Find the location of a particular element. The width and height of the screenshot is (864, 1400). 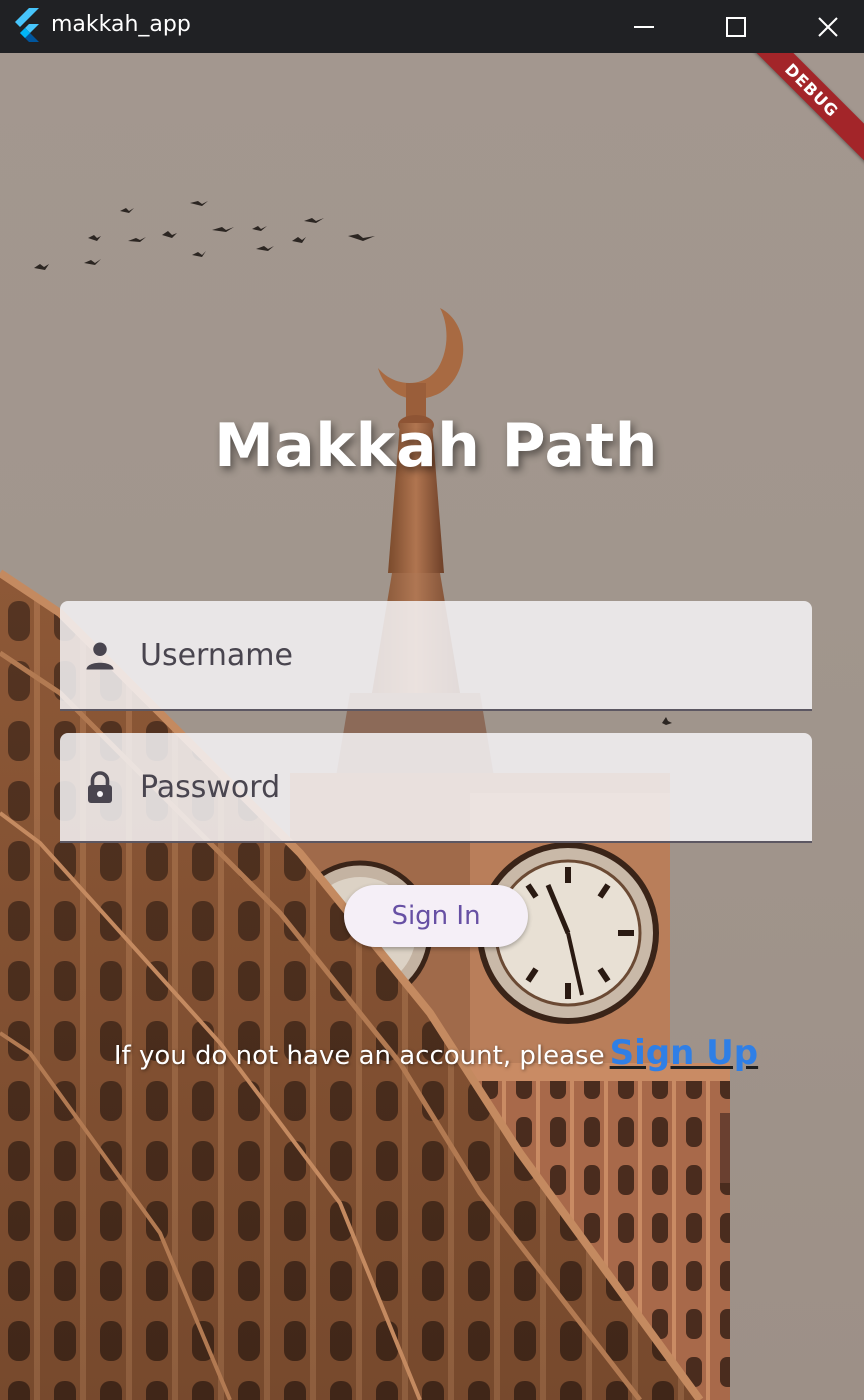

minimize-icon is located at coordinates (644, 26).